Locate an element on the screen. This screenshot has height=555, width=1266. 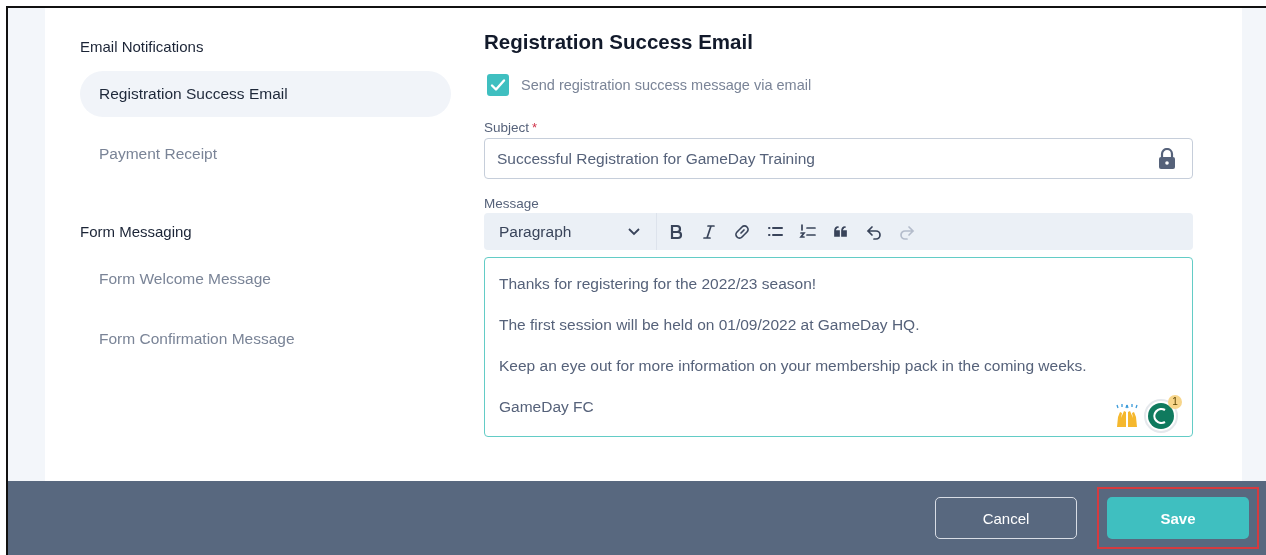
cancel-button: Cancel is located at coordinates (1006, 518).